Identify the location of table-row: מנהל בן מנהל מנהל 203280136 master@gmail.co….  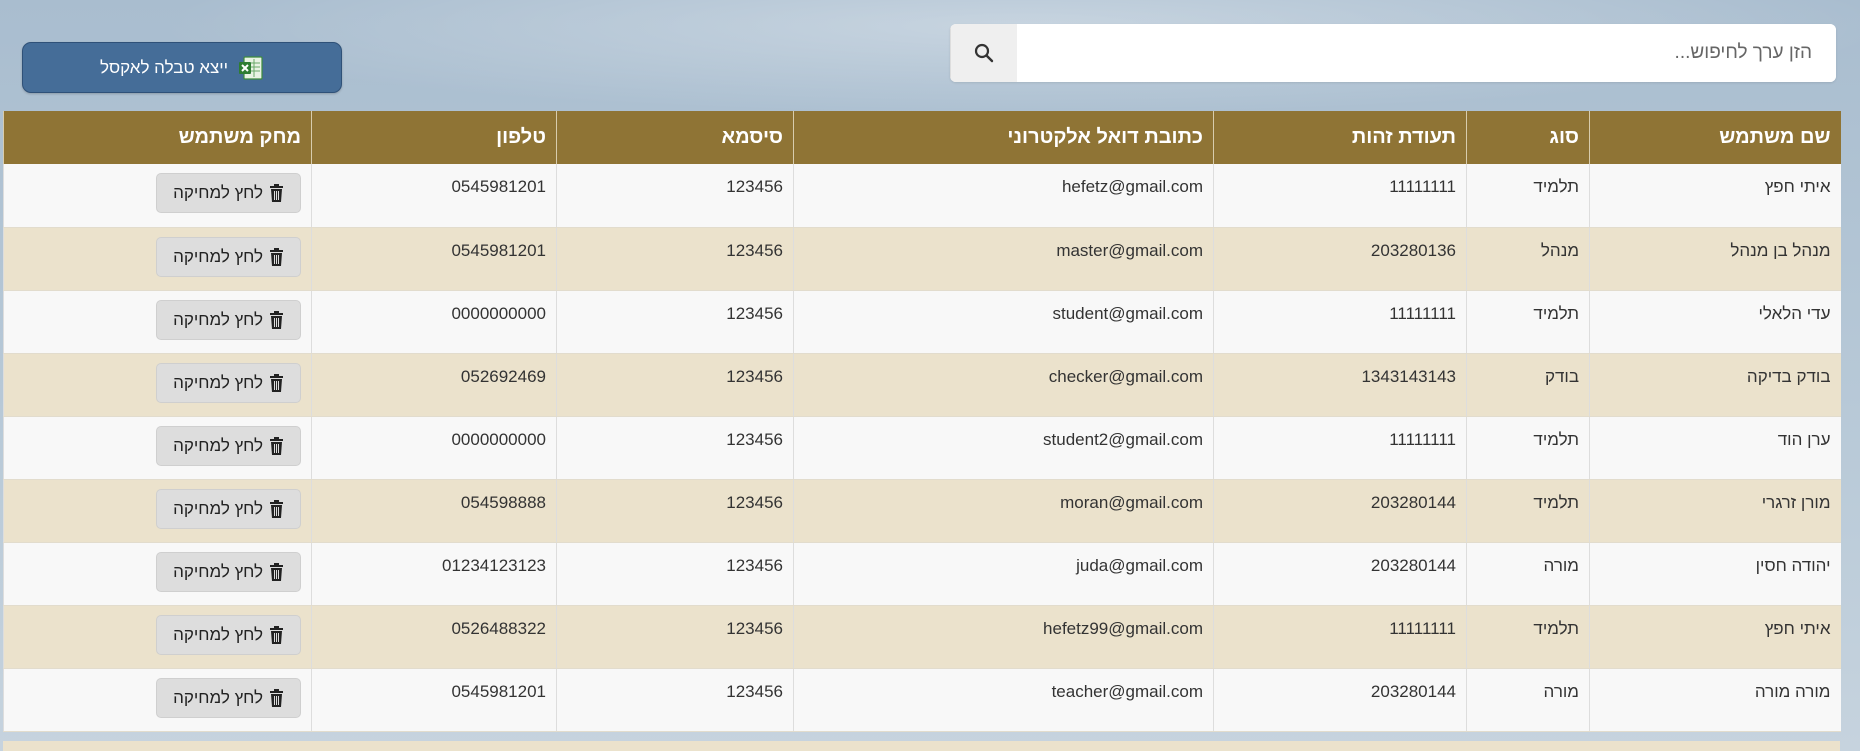
(922, 259).